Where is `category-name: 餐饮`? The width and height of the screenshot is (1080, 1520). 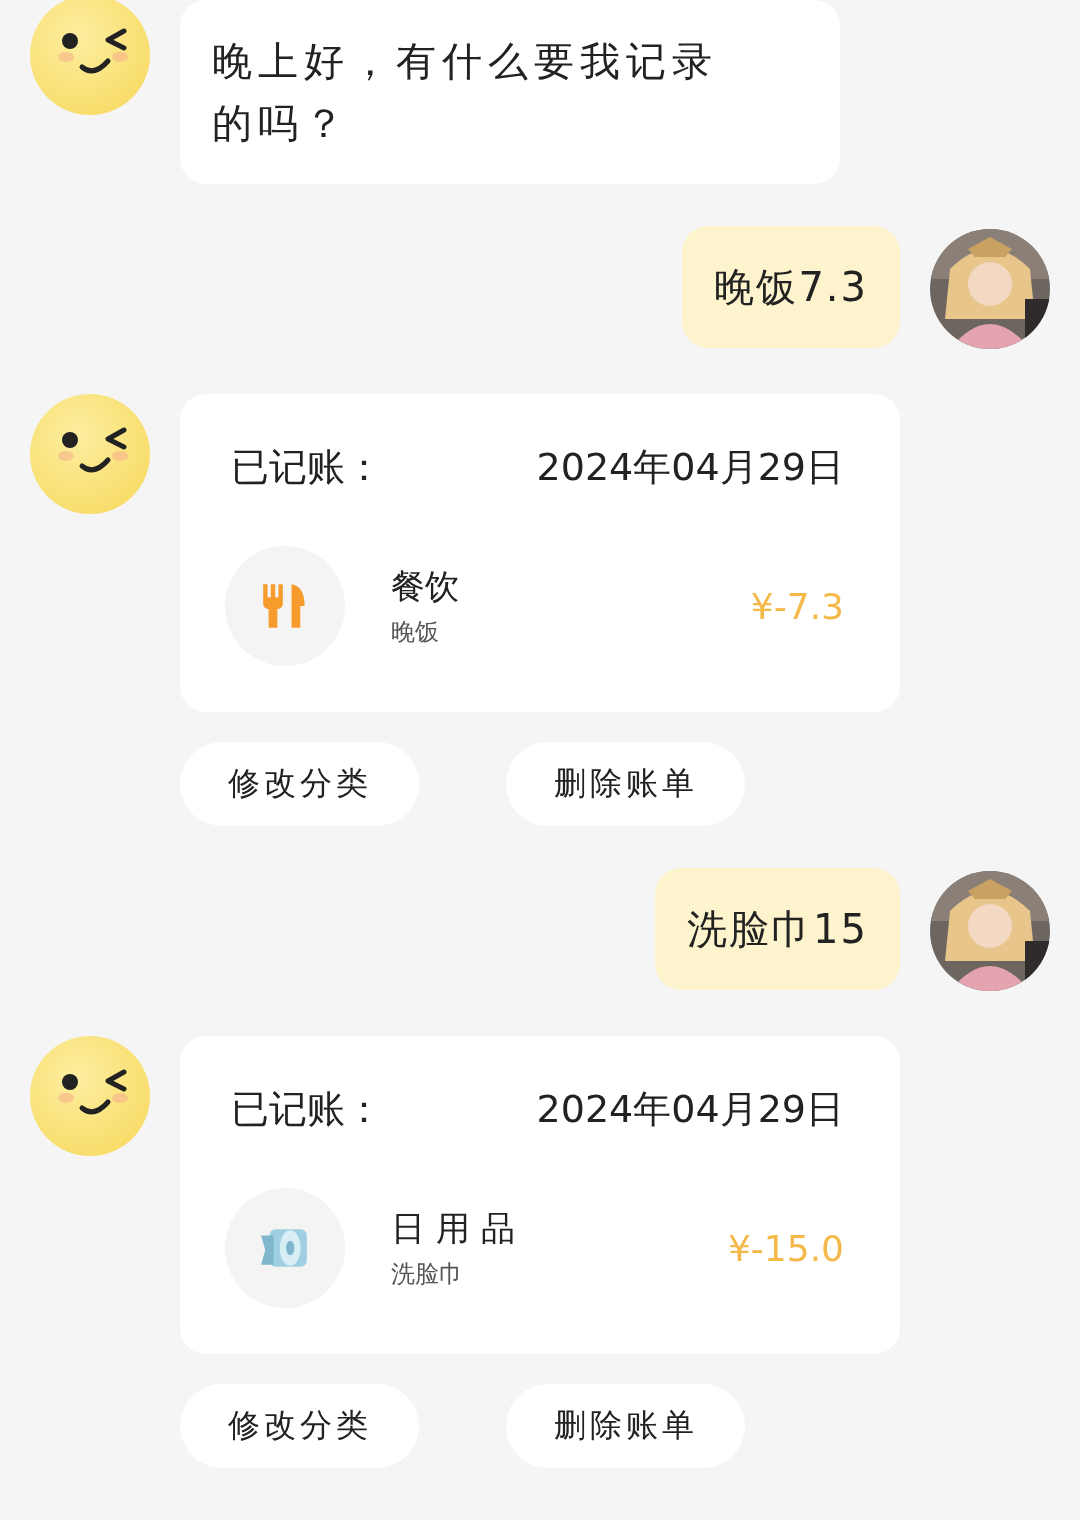
category-name: 餐饮 is located at coordinates (425, 586).